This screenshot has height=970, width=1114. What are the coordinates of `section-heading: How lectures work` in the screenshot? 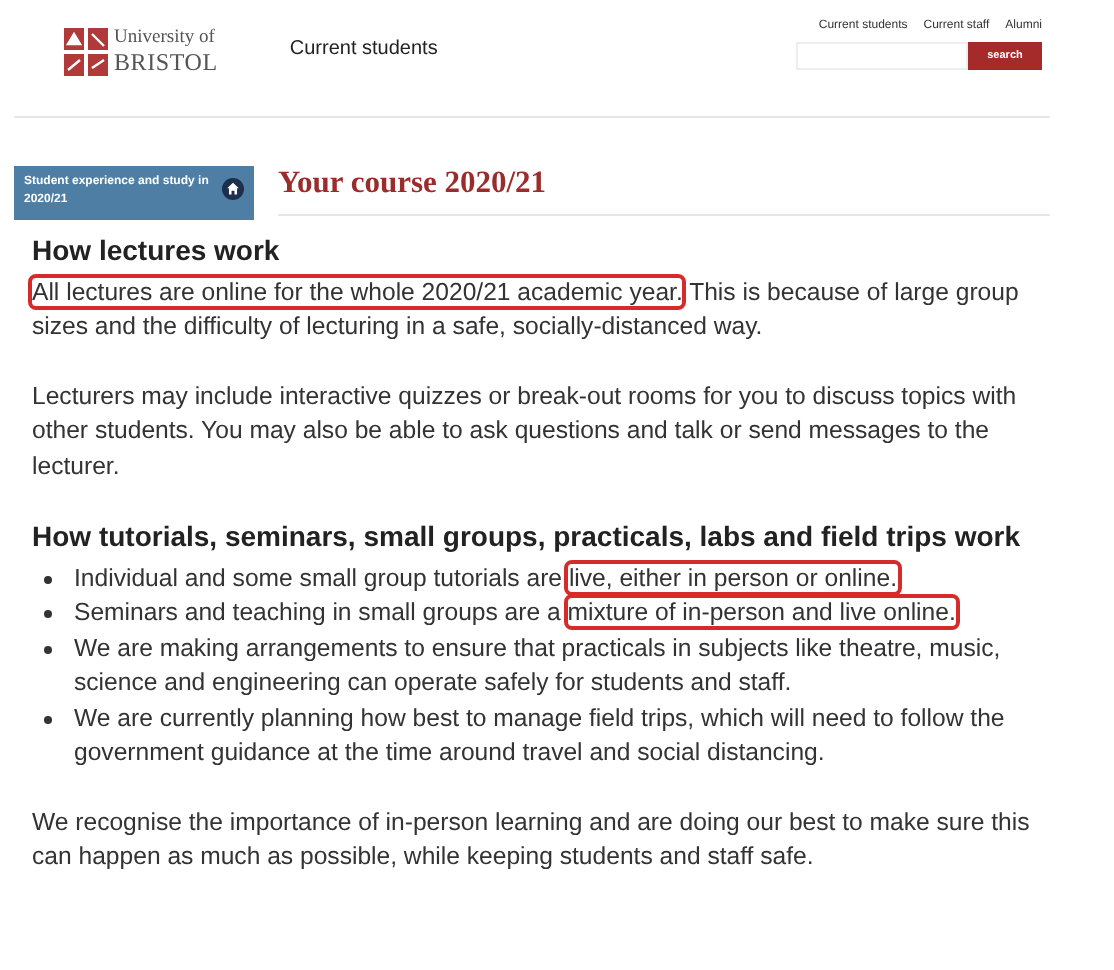 It's located at (157, 251).